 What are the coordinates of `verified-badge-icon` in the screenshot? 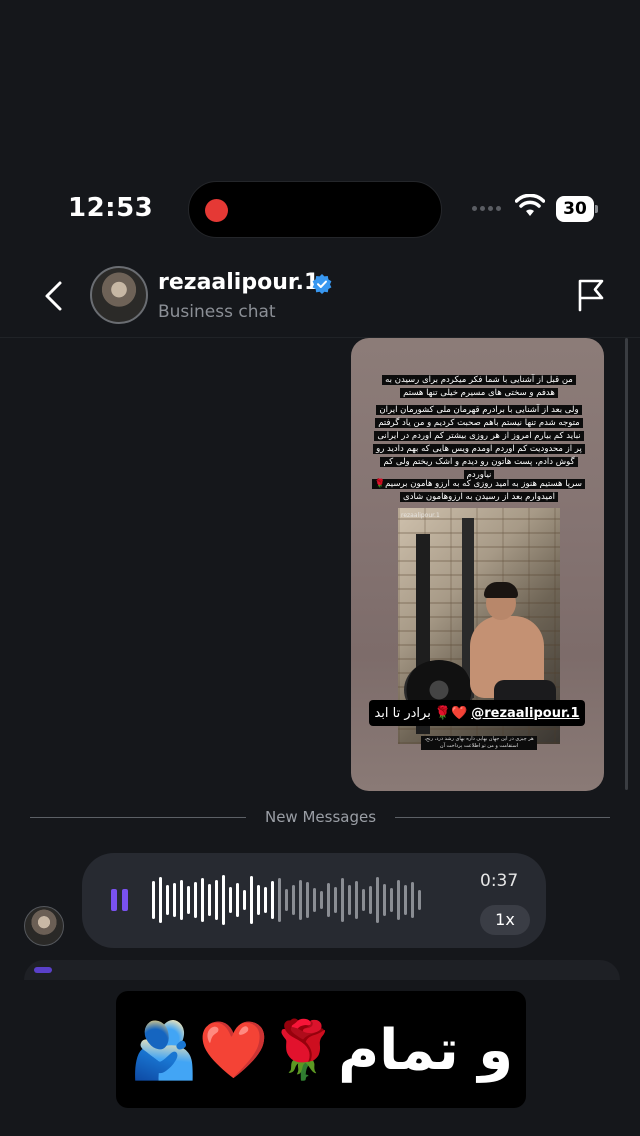 It's located at (322, 284).